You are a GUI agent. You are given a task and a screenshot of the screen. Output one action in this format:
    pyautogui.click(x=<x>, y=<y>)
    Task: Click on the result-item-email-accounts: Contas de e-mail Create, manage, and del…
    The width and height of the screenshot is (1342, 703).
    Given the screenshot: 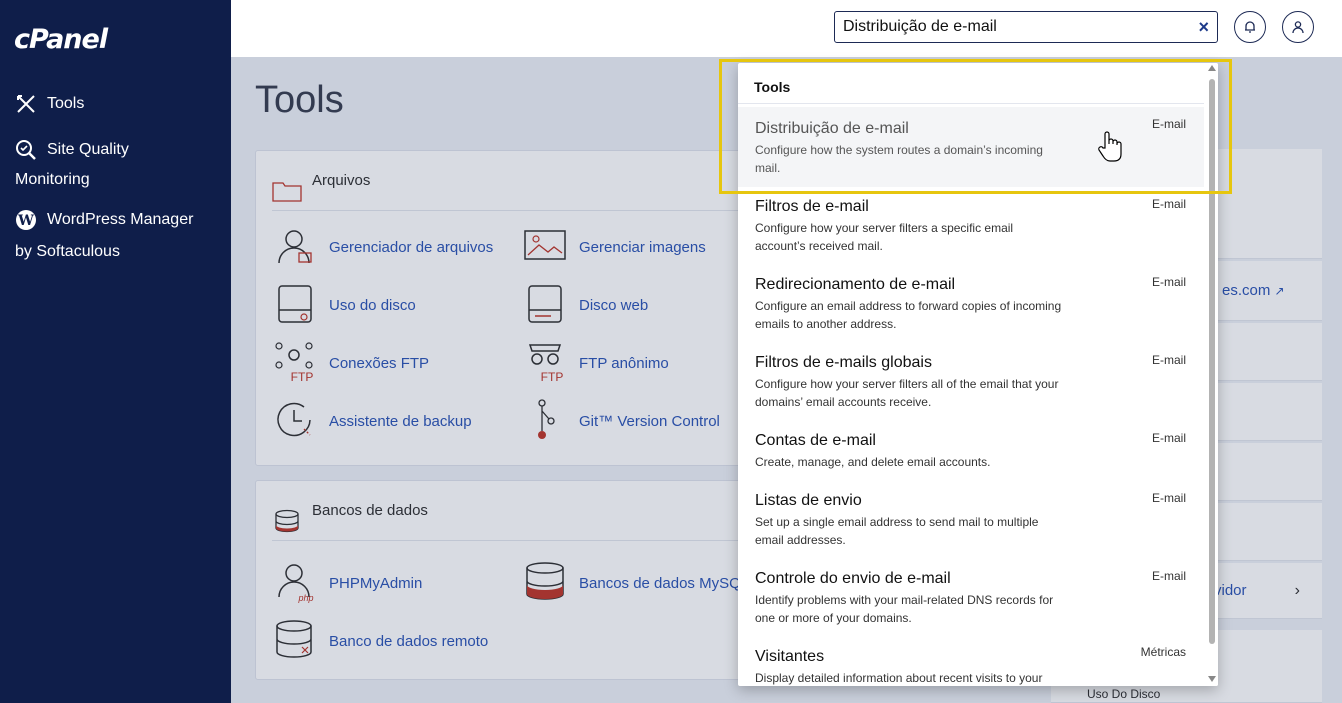 What is the action you would take?
    pyautogui.click(x=971, y=457)
    